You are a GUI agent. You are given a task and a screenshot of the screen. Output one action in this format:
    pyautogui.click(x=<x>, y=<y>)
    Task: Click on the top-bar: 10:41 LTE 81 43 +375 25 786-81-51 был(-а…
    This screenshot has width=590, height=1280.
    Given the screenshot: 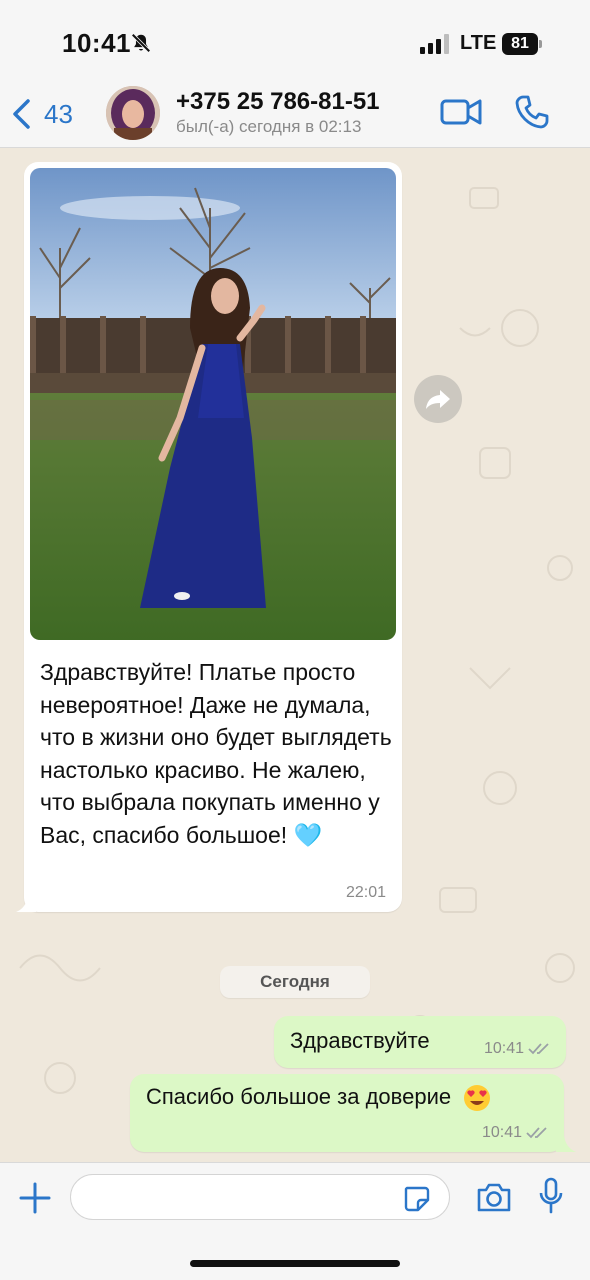 What is the action you would take?
    pyautogui.click(x=295, y=74)
    